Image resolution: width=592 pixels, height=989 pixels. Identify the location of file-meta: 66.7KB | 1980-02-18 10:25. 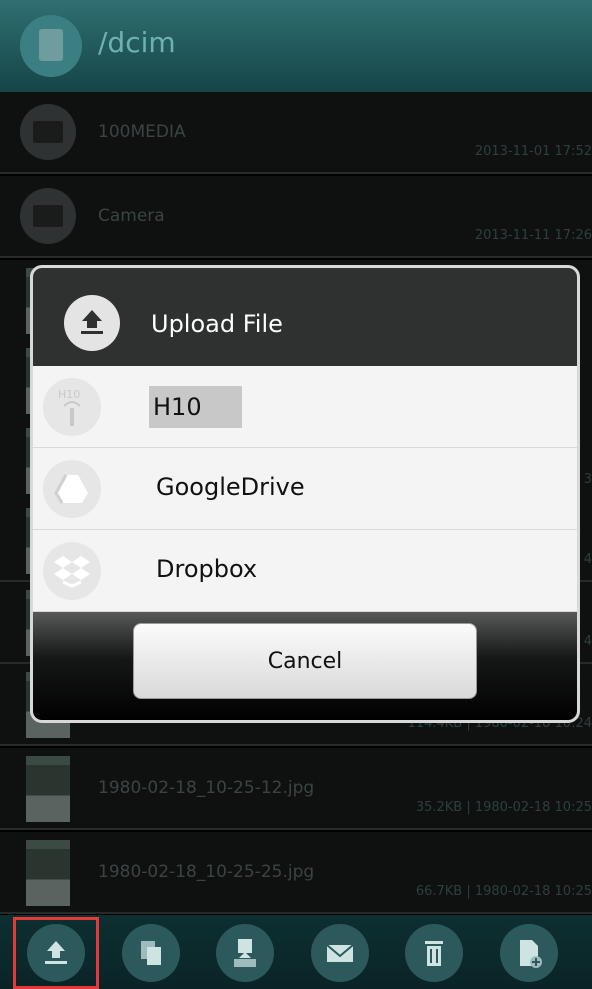
(503, 891).